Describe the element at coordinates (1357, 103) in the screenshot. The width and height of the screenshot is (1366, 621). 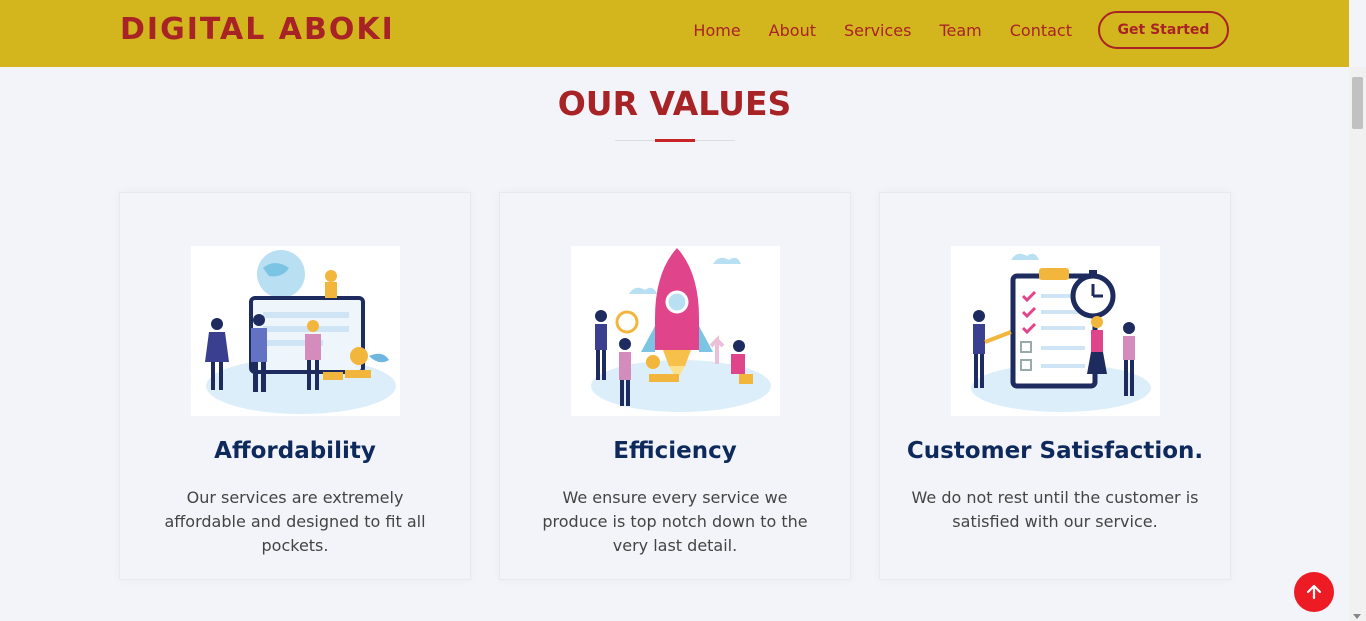
I see `scrollbar-thumb` at that location.